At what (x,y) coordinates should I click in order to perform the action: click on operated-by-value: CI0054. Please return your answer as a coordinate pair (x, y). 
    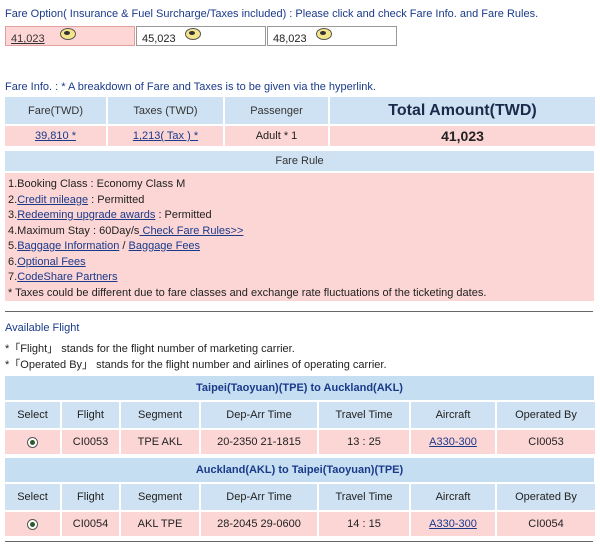
    Looking at the image, I should click on (546, 524).